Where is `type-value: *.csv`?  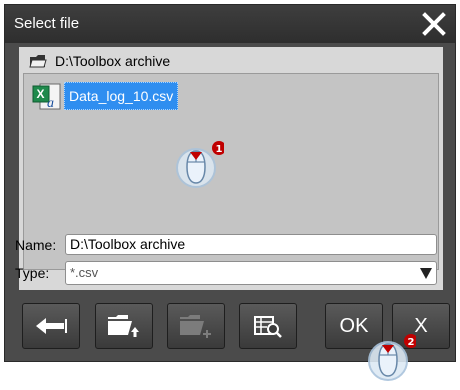
type-value: *.csv is located at coordinates (84, 272).